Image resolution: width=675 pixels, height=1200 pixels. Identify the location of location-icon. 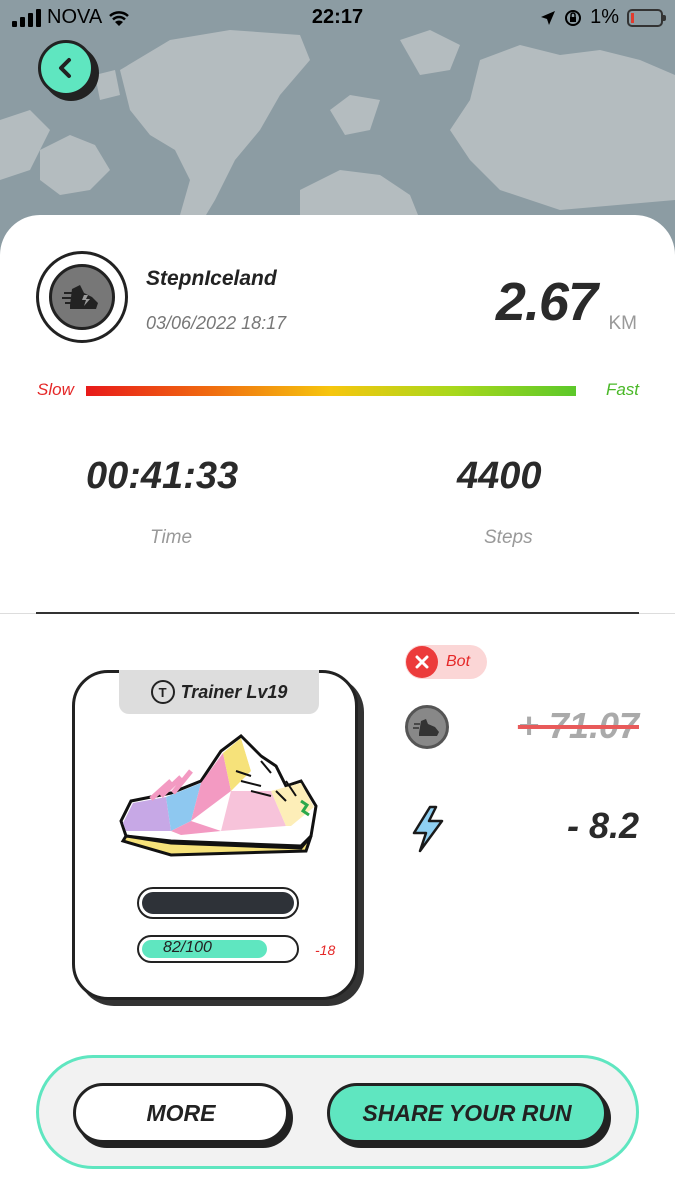
(548, 17).